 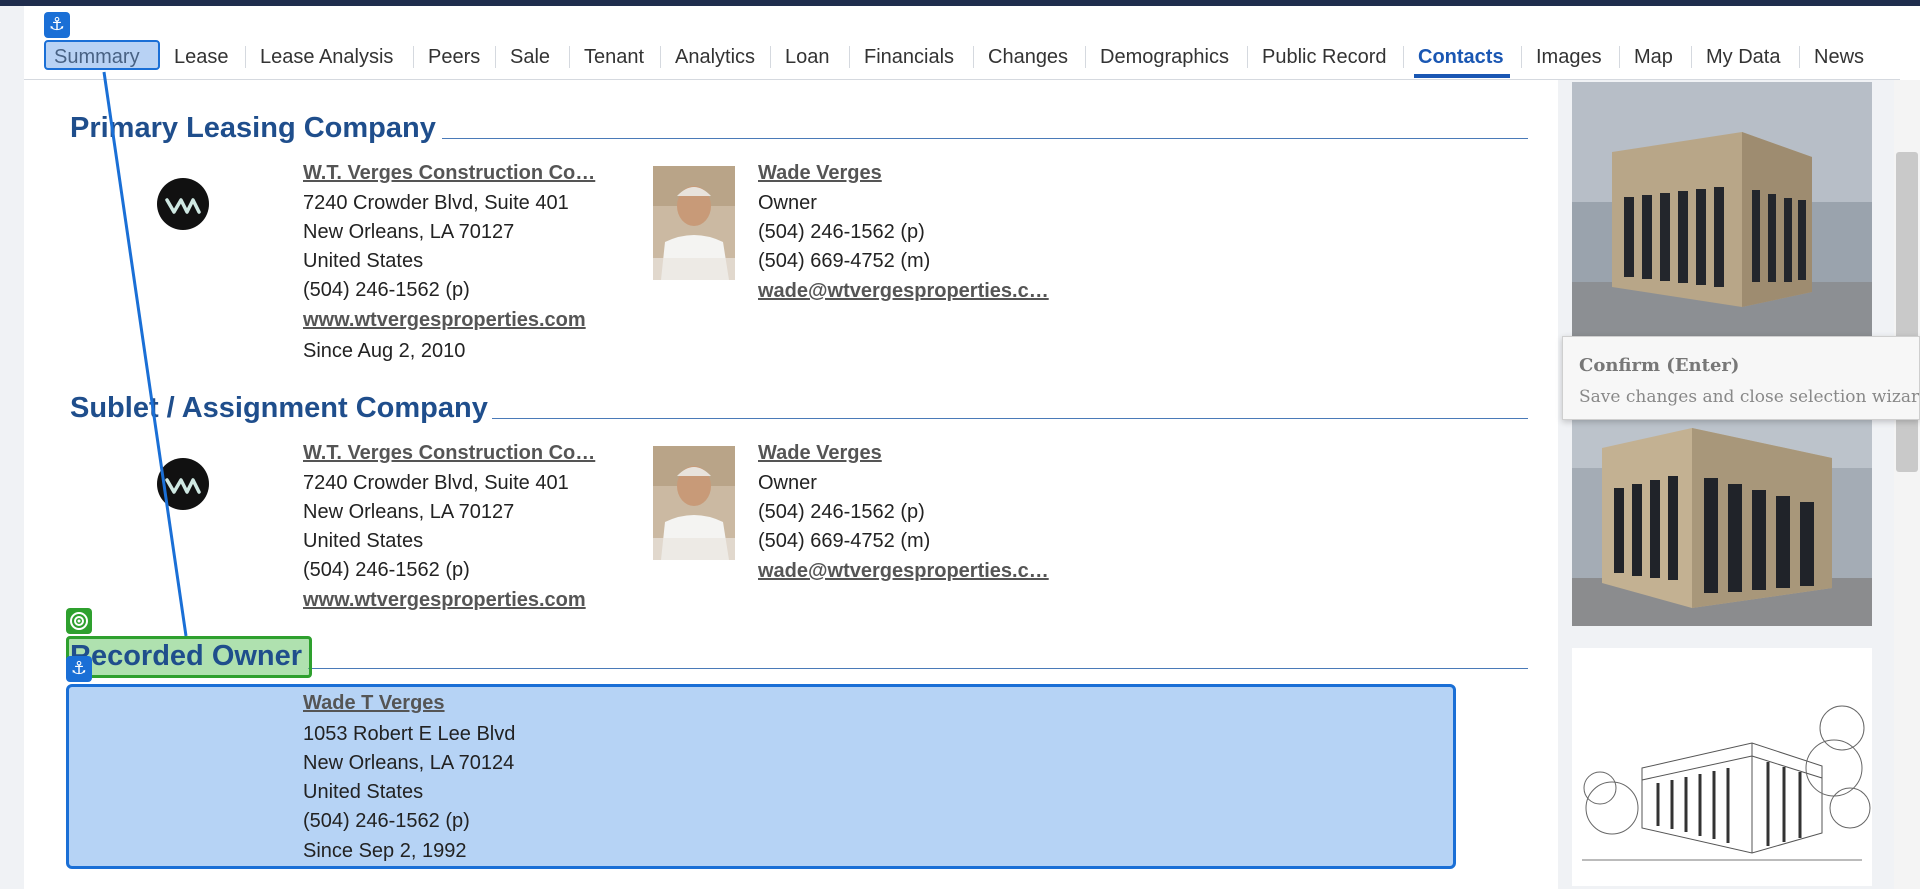 What do you see at coordinates (1722, 767) in the screenshot?
I see `building-sketch` at bounding box center [1722, 767].